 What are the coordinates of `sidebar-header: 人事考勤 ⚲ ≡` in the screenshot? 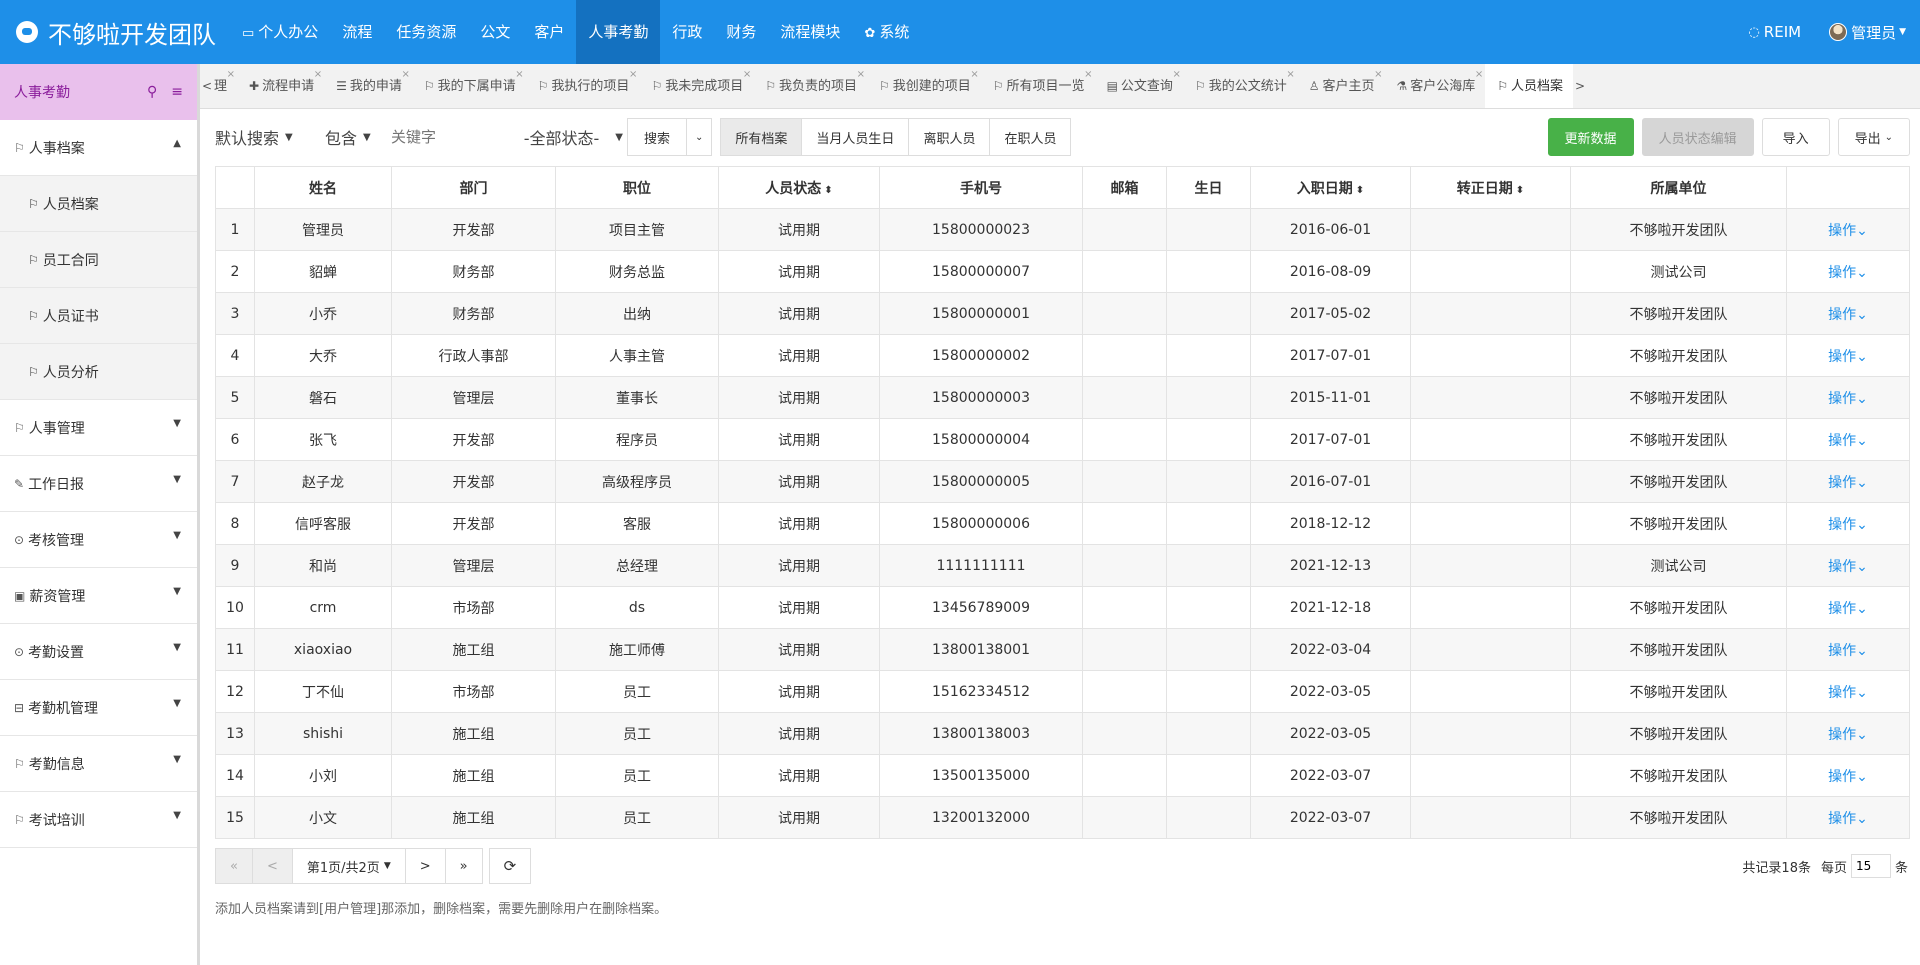 It's located at (98, 92).